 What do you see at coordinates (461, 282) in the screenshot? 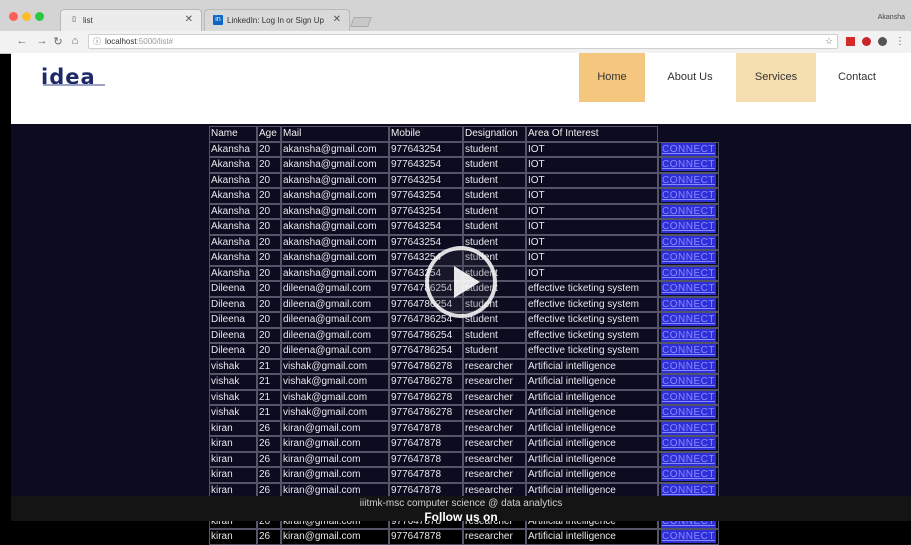
I see `play-video-button` at bounding box center [461, 282].